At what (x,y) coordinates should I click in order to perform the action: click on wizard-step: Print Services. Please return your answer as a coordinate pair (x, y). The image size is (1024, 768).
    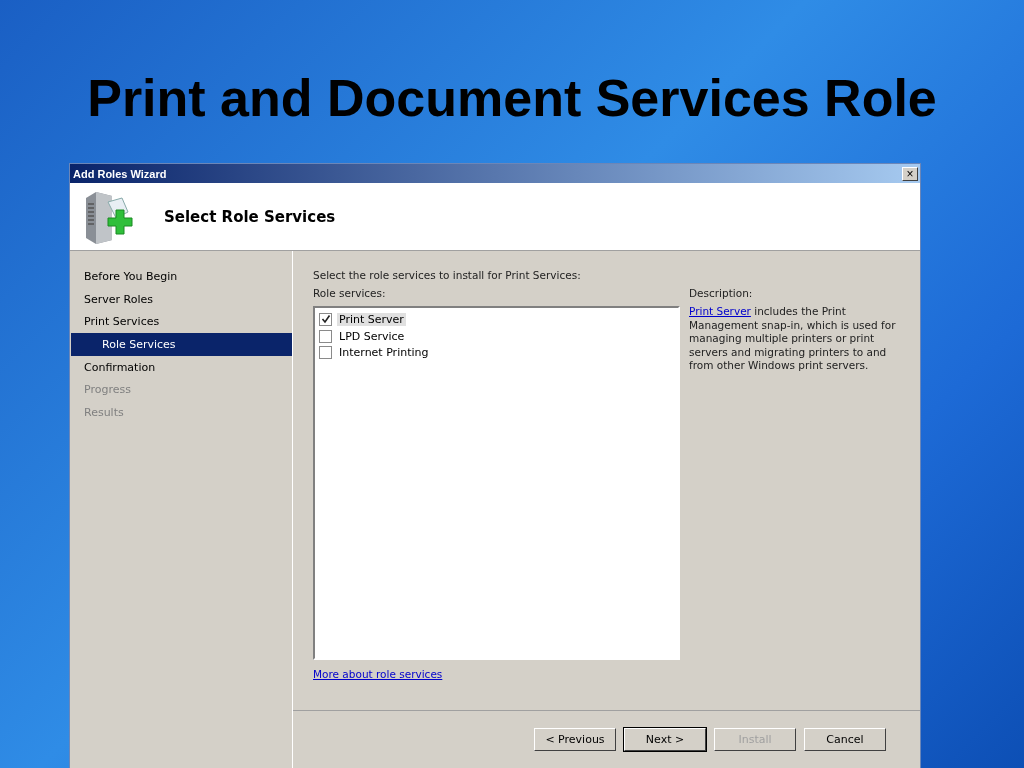
    Looking at the image, I should click on (181, 322).